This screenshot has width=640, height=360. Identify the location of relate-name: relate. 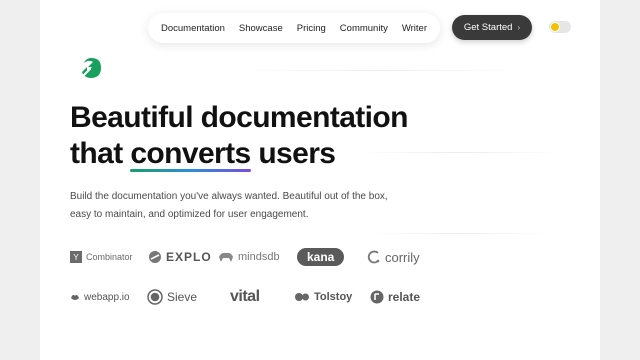
(404, 297).